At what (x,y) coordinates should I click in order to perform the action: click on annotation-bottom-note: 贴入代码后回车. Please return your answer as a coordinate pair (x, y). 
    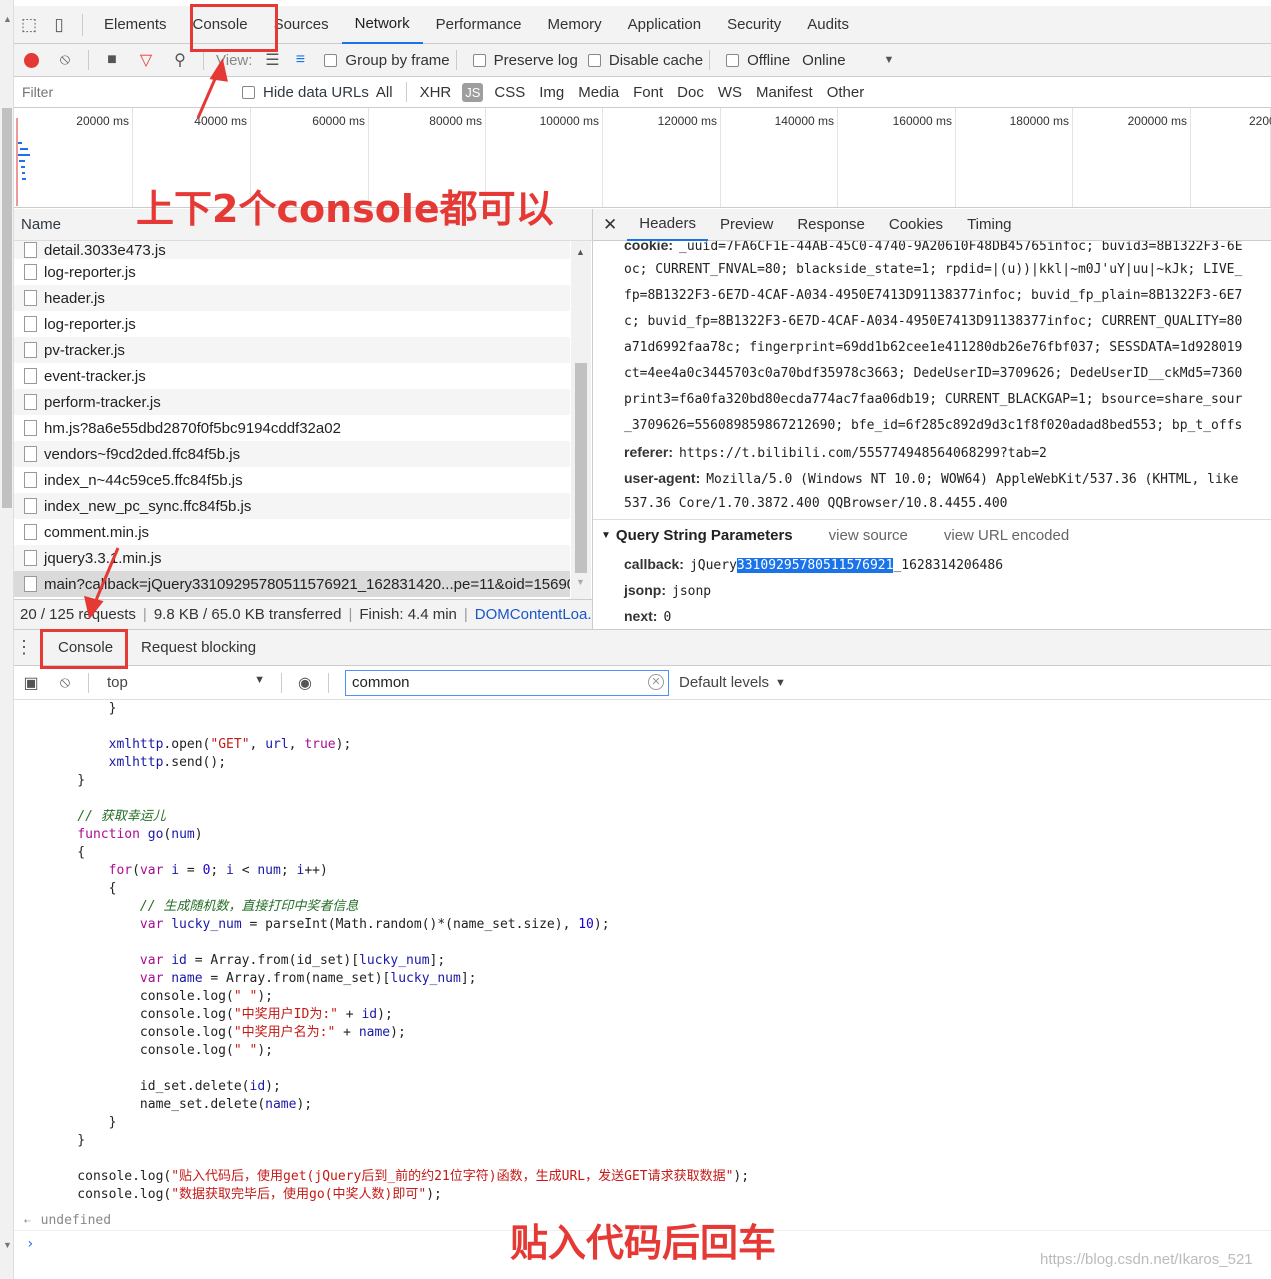
    Looking at the image, I should click on (643, 1243).